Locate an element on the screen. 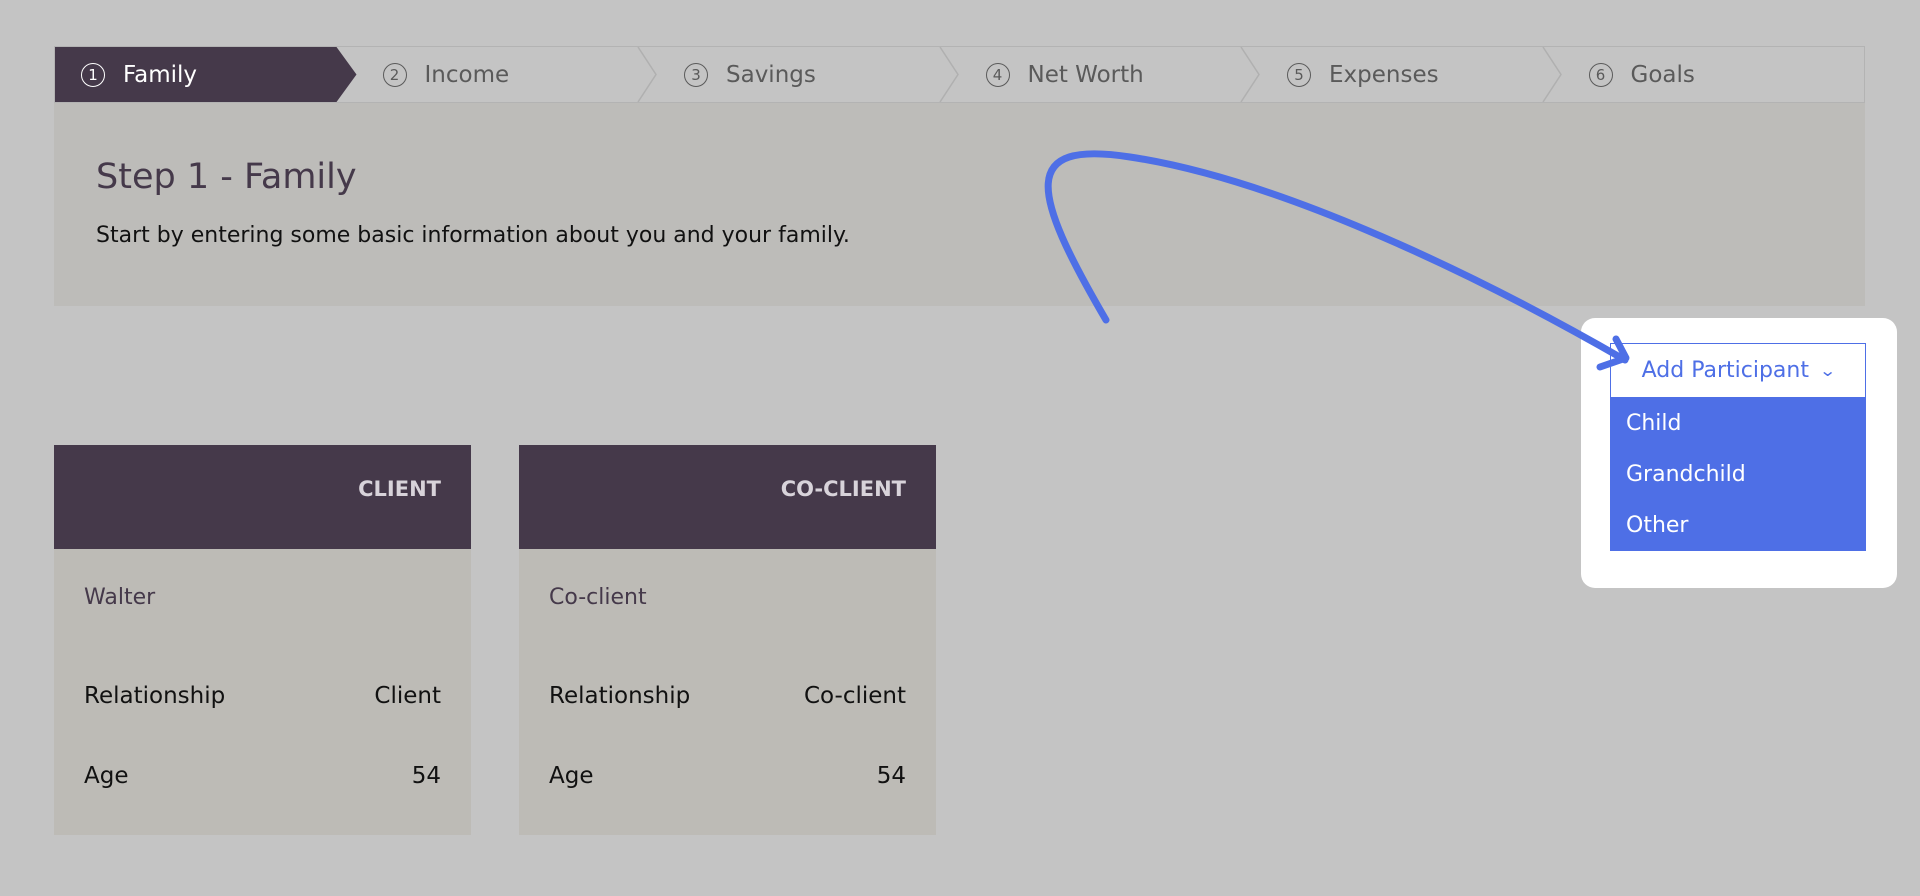 Image resolution: width=1920 pixels, height=896 pixels. step-label-goals: Goals is located at coordinates (1662, 74).